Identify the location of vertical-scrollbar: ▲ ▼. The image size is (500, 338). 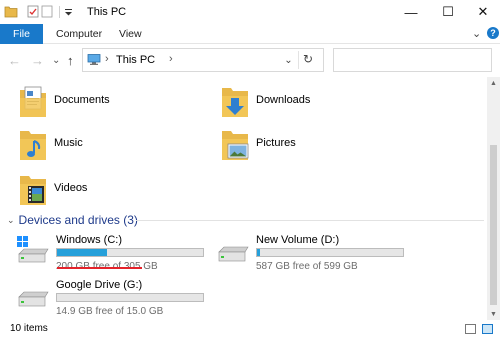
(493, 198).